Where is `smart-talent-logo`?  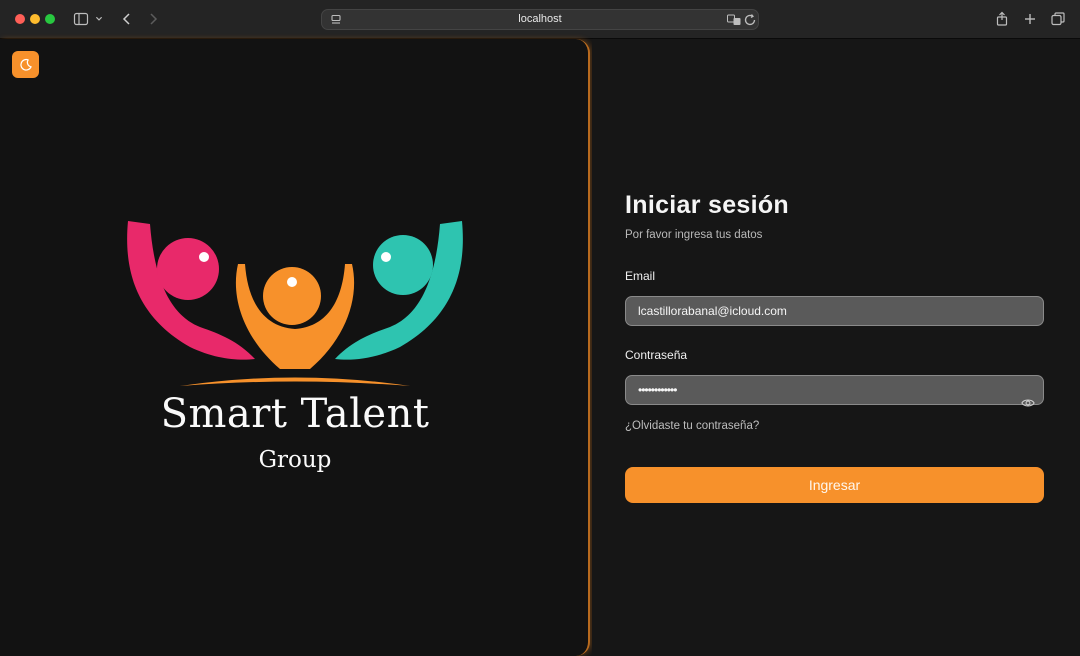 smart-talent-logo is located at coordinates (295, 303).